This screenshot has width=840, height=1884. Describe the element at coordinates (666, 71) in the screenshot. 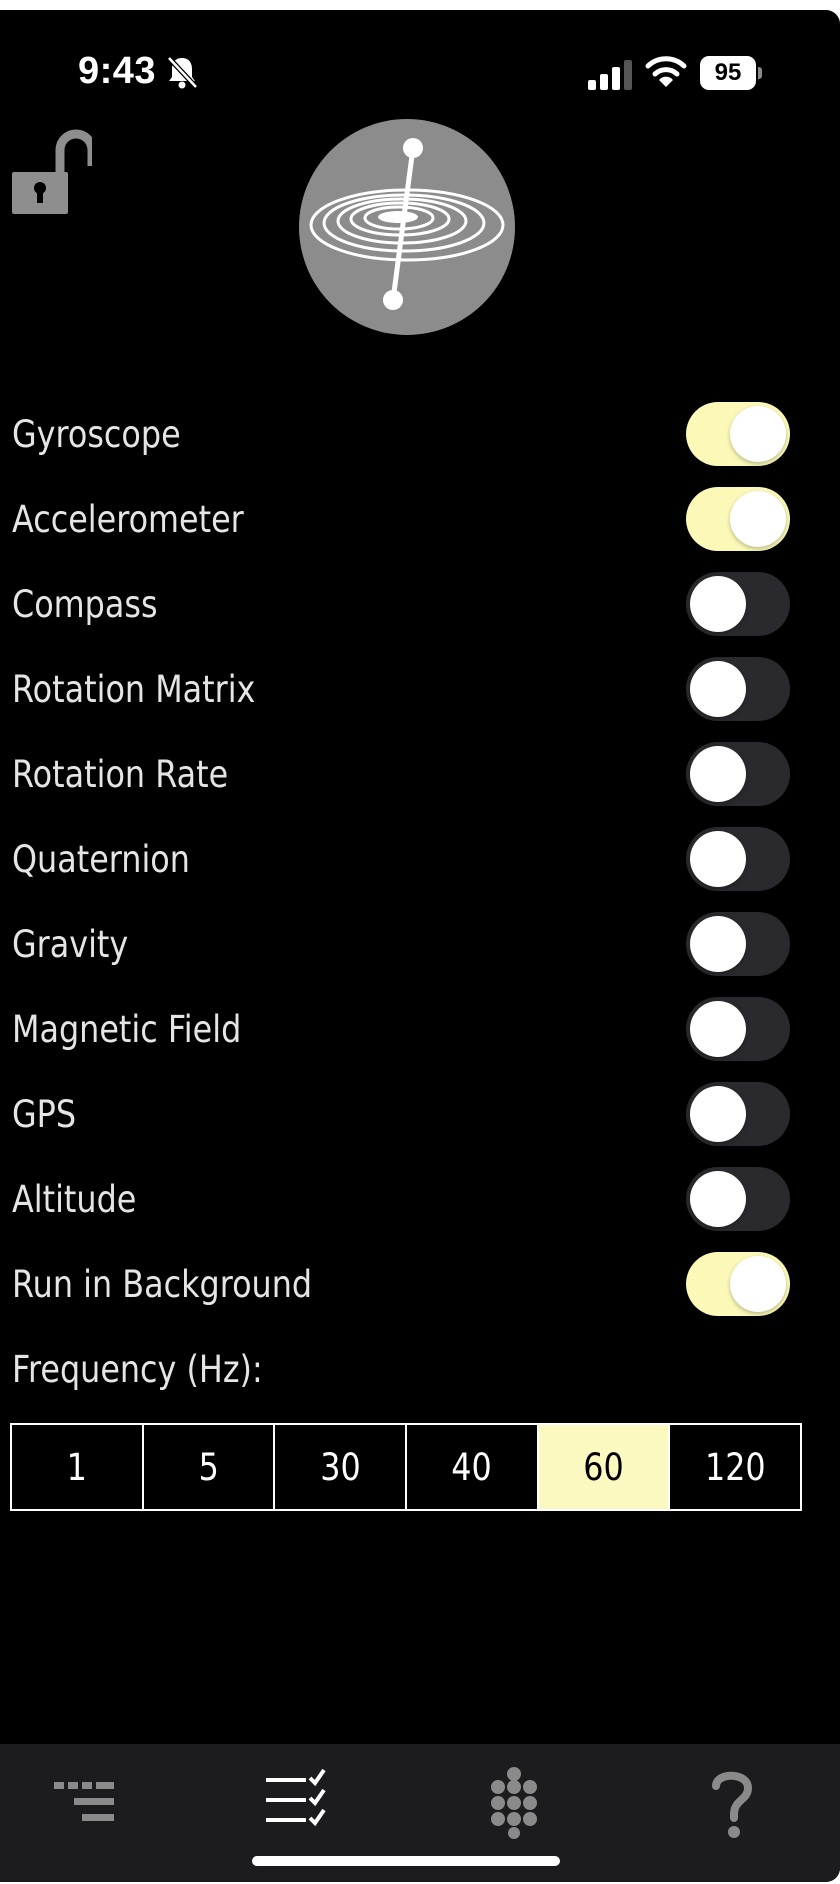

I see `wifi-icon` at that location.